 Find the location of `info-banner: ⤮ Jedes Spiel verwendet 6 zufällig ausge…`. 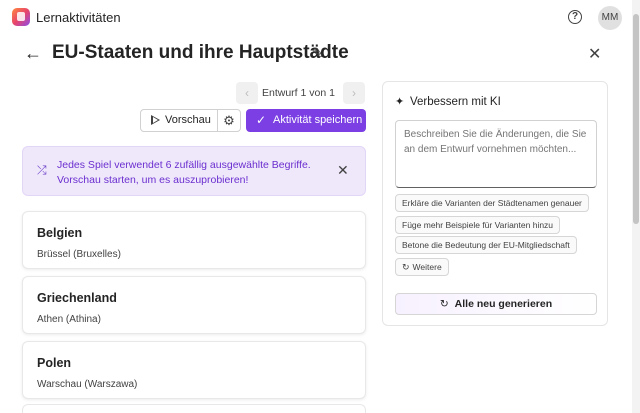

info-banner: ⤮ Jedes Spiel verwendet 6 zufällig ausge… is located at coordinates (194, 171).